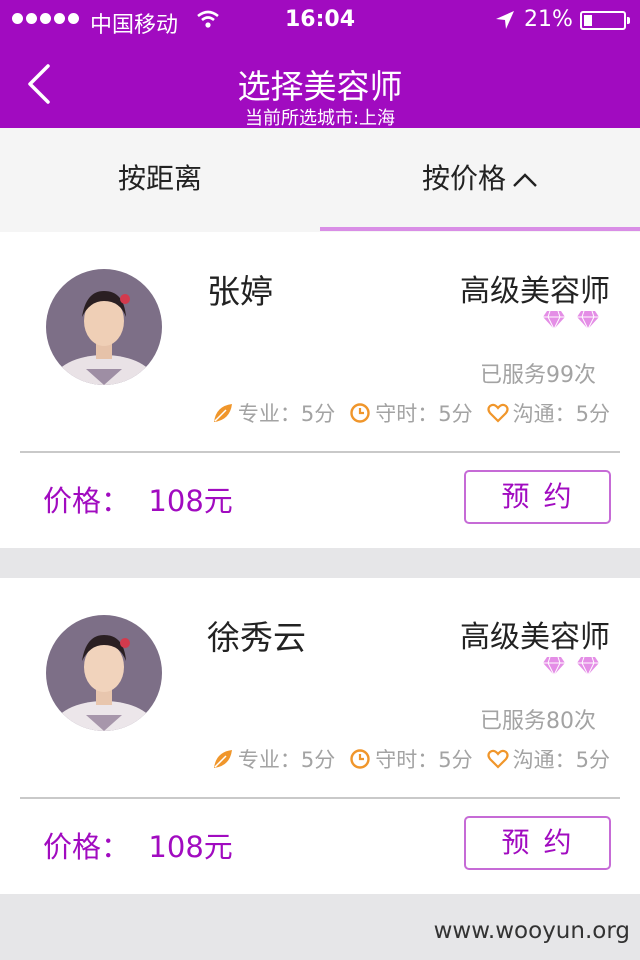 The width and height of the screenshot is (640, 960). I want to click on tab-distance-label: 按距离, so click(159, 178).